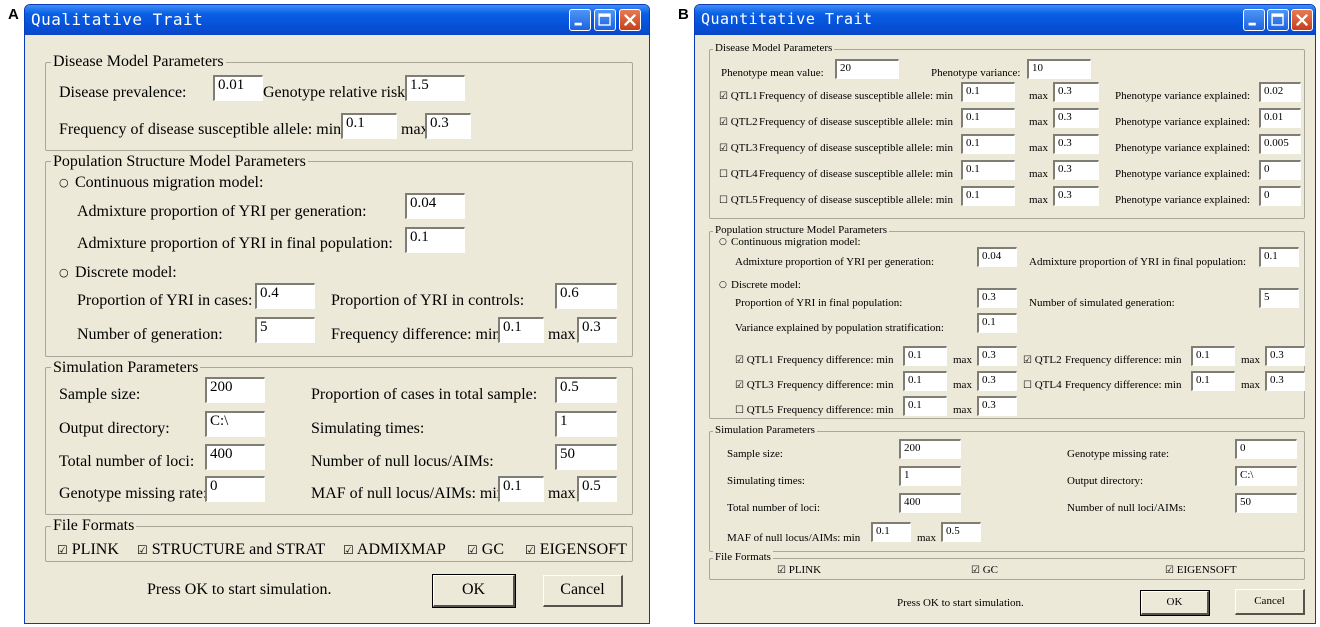 Image resolution: width=1320 pixels, height=627 pixels. Describe the element at coordinates (1279, 298) in the screenshot. I see `simulated-generation-field: 5` at that location.